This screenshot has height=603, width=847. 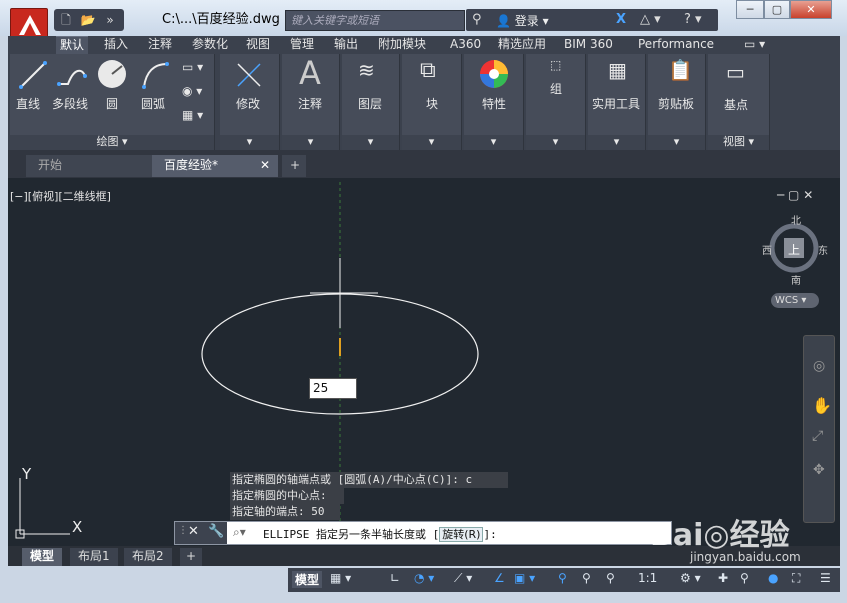 I want to click on tab-9: 精选应用, so click(x=522, y=45).